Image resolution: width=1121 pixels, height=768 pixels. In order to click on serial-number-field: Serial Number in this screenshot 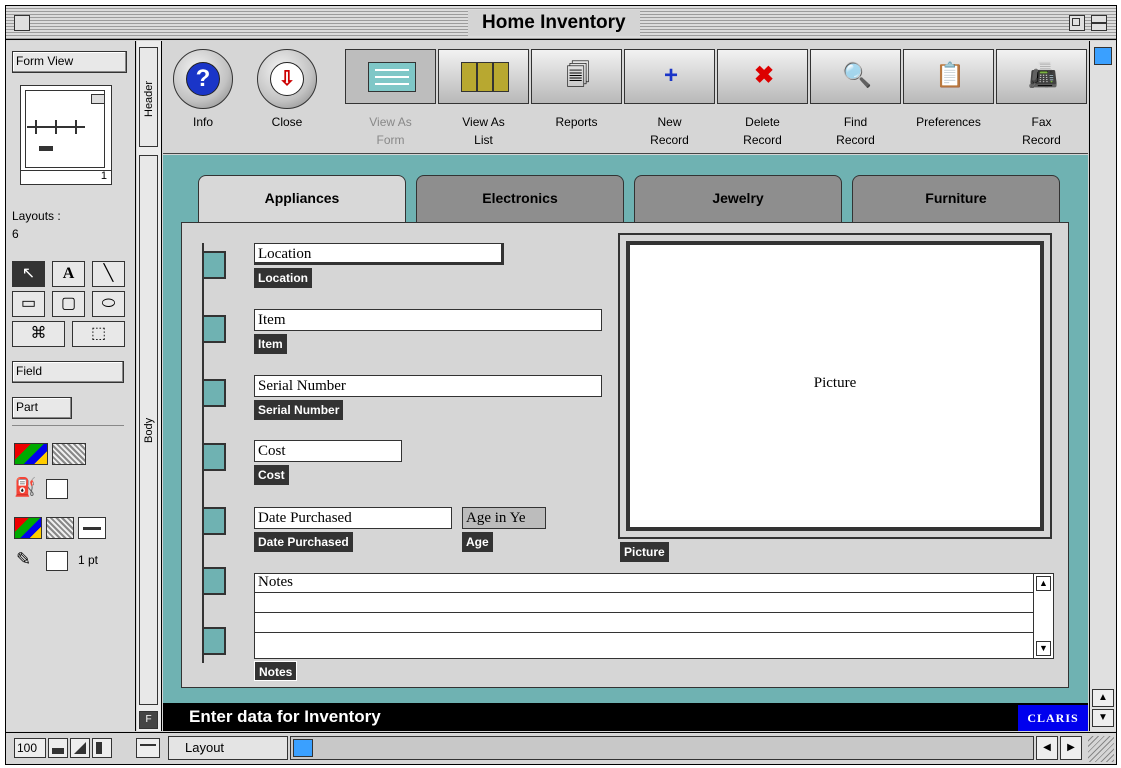, I will do `click(428, 386)`.